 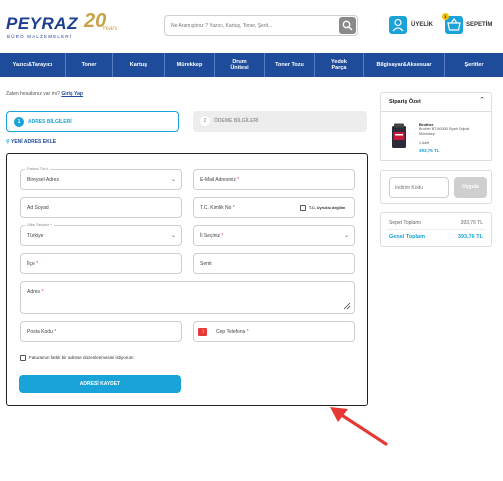 What do you see at coordinates (35, 236) in the screenshot?
I see `country-value: Türkiye` at bounding box center [35, 236].